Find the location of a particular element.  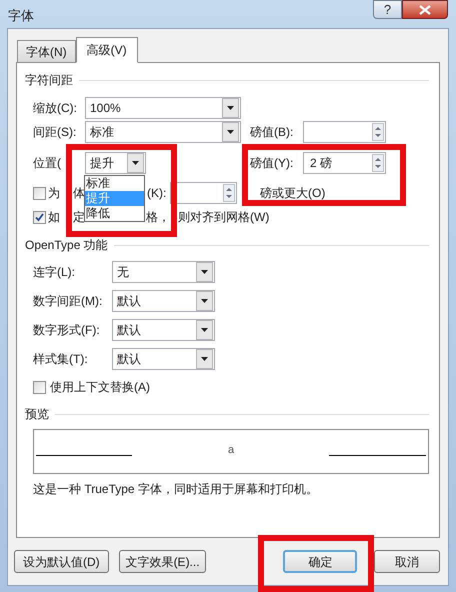

section-heading: 字符间距 is located at coordinates (49, 80).